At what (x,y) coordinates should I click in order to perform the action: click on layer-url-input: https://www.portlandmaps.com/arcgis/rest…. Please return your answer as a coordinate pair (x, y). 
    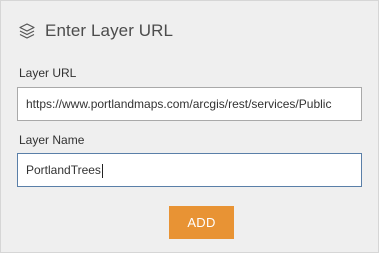
    Looking at the image, I should click on (189, 104).